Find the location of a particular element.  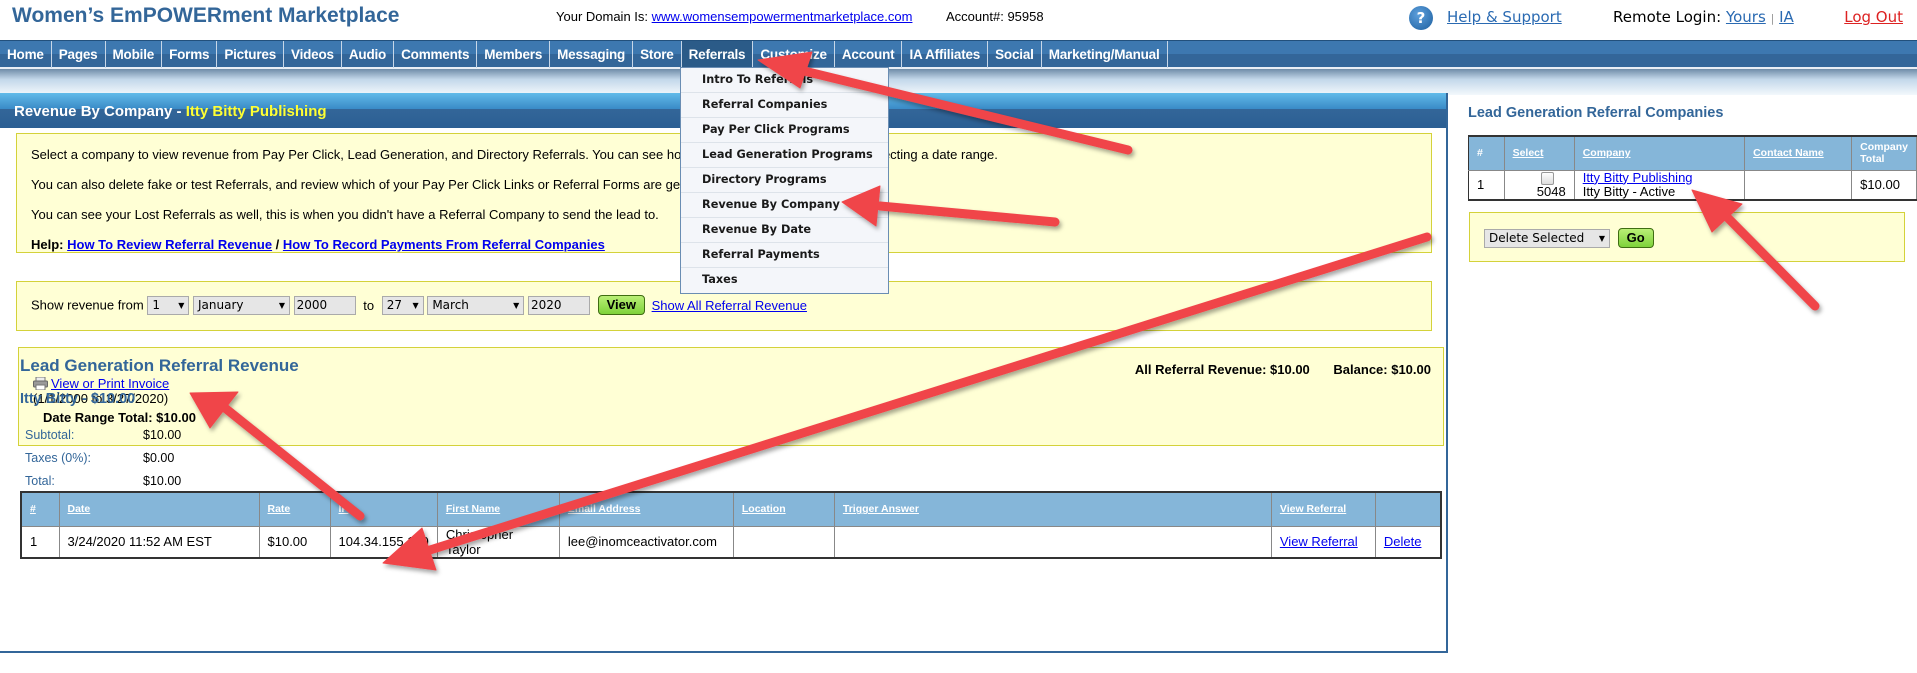

page-title-prefix: Revenue By Company - is located at coordinates (100, 111).